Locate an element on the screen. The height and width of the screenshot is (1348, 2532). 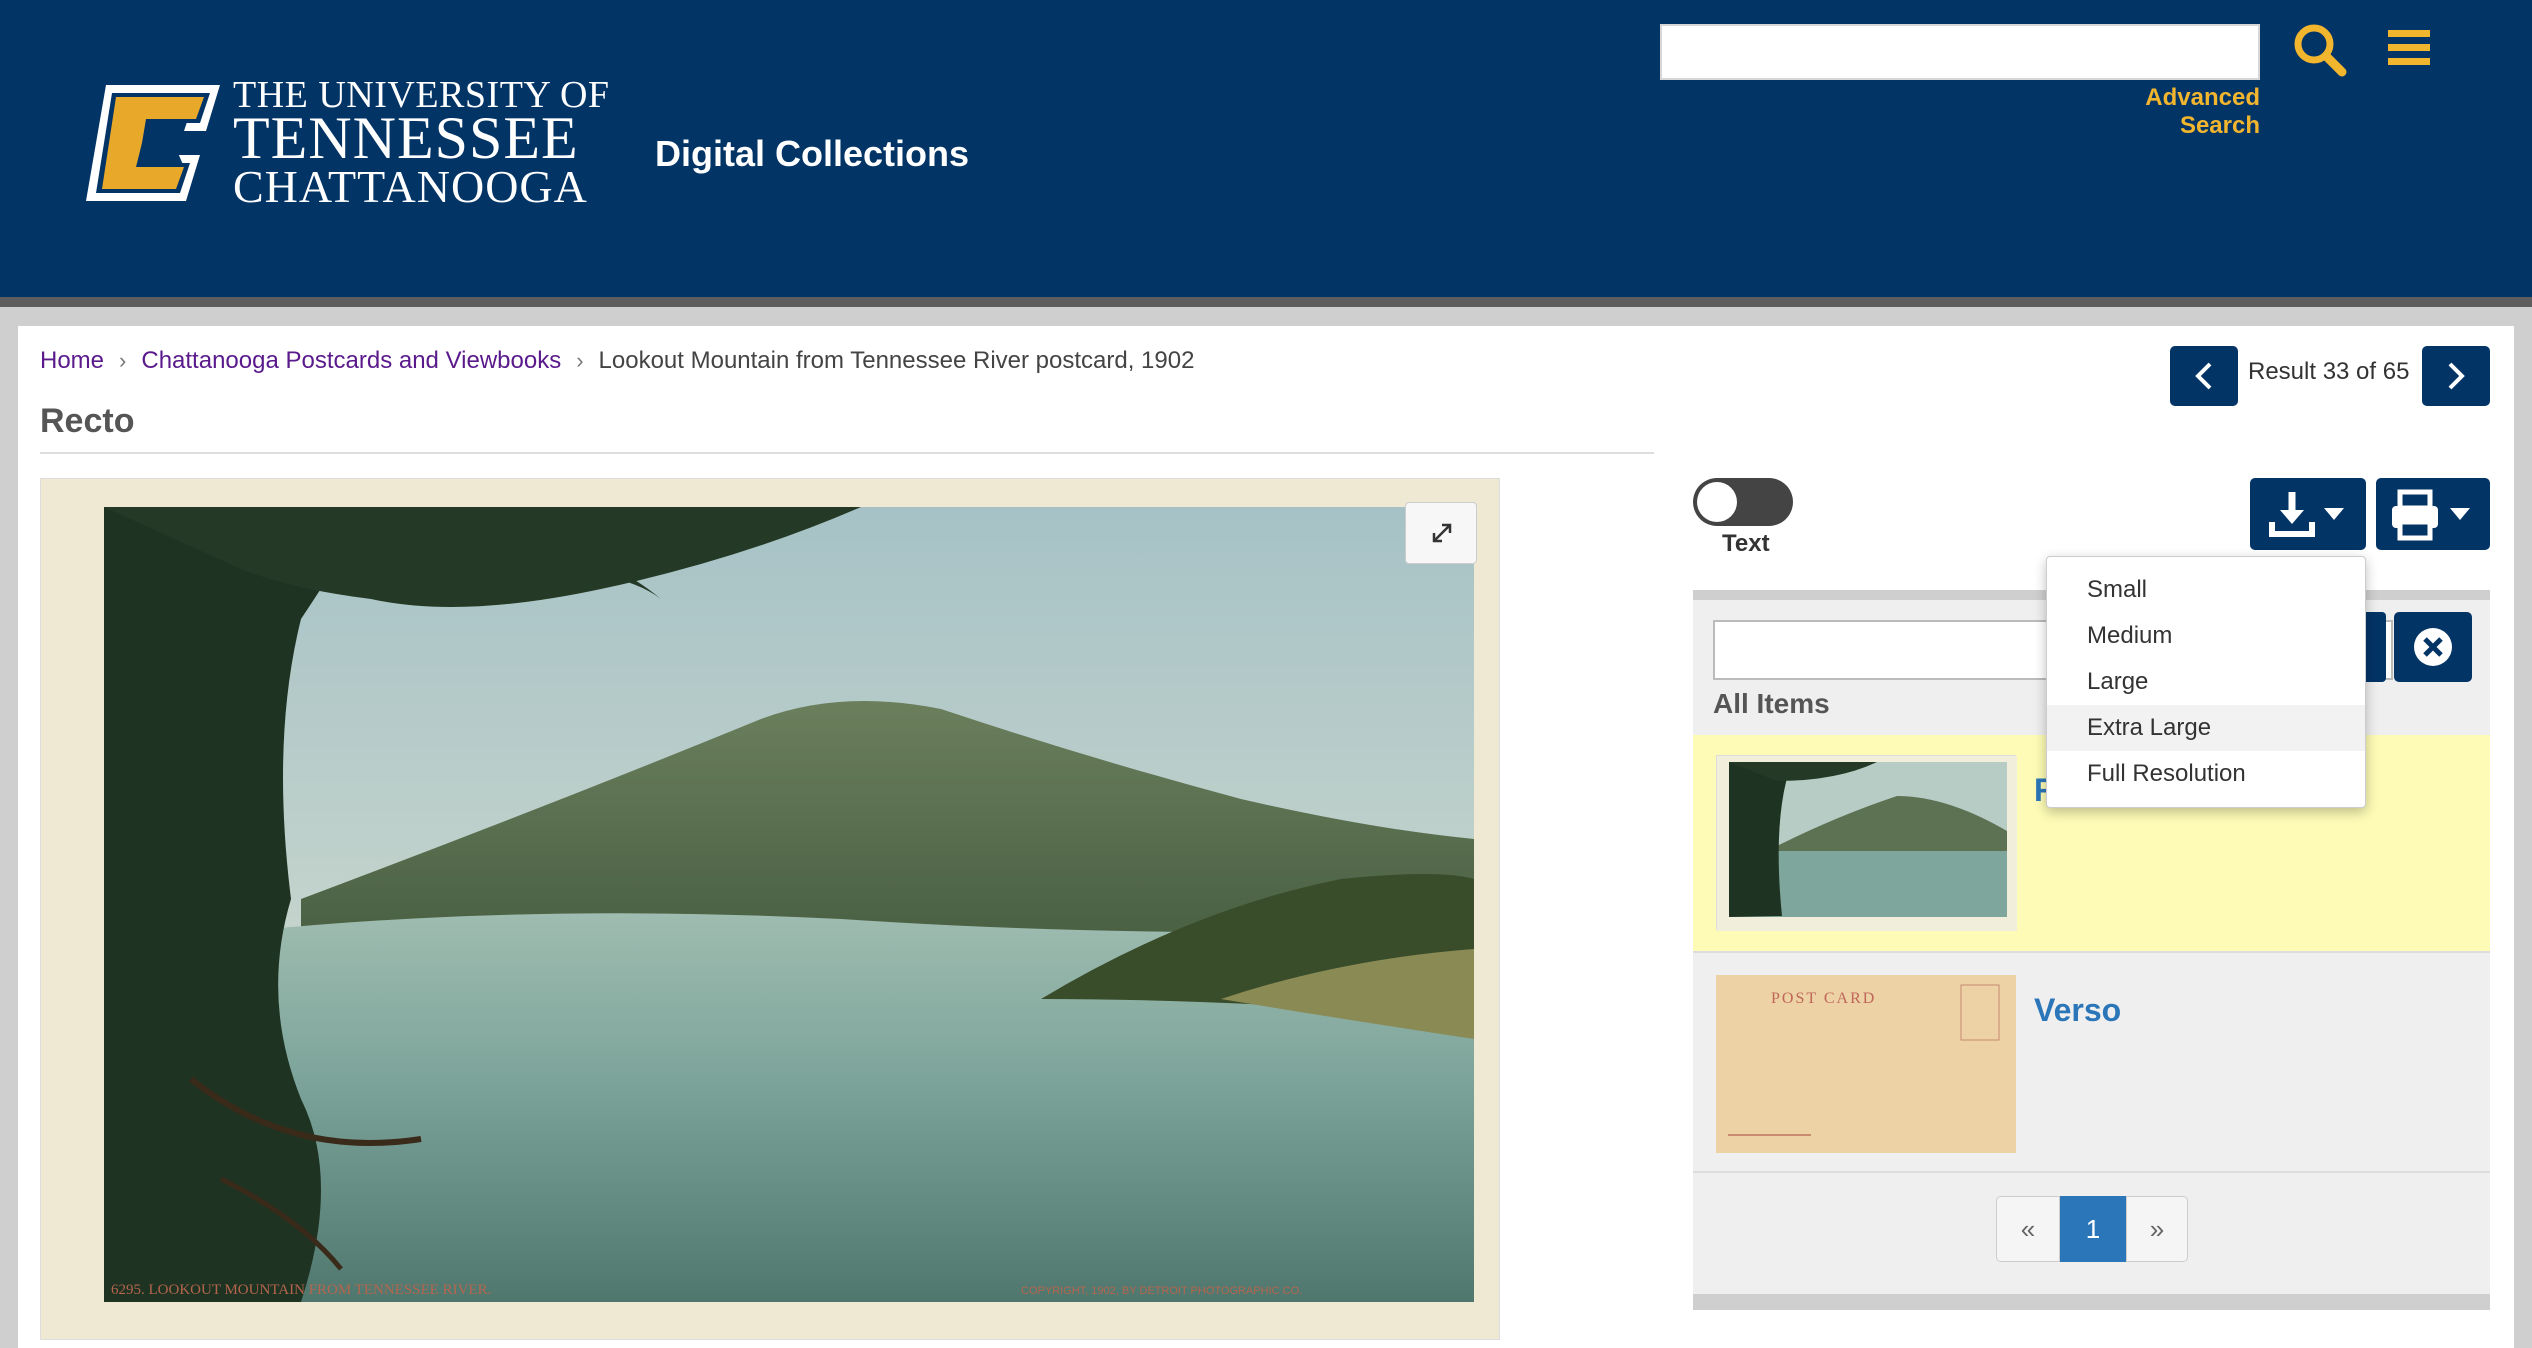
search-button is located at coordinates (2320, 50).